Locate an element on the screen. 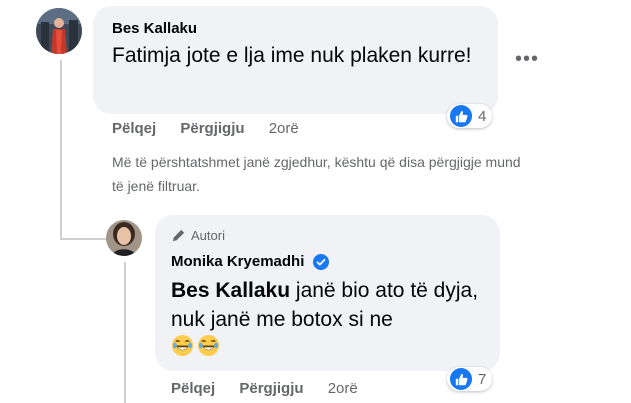 The height and width of the screenshot is (403, 631). reply-timestamp: 2orë is located at coordinates (343, 388).